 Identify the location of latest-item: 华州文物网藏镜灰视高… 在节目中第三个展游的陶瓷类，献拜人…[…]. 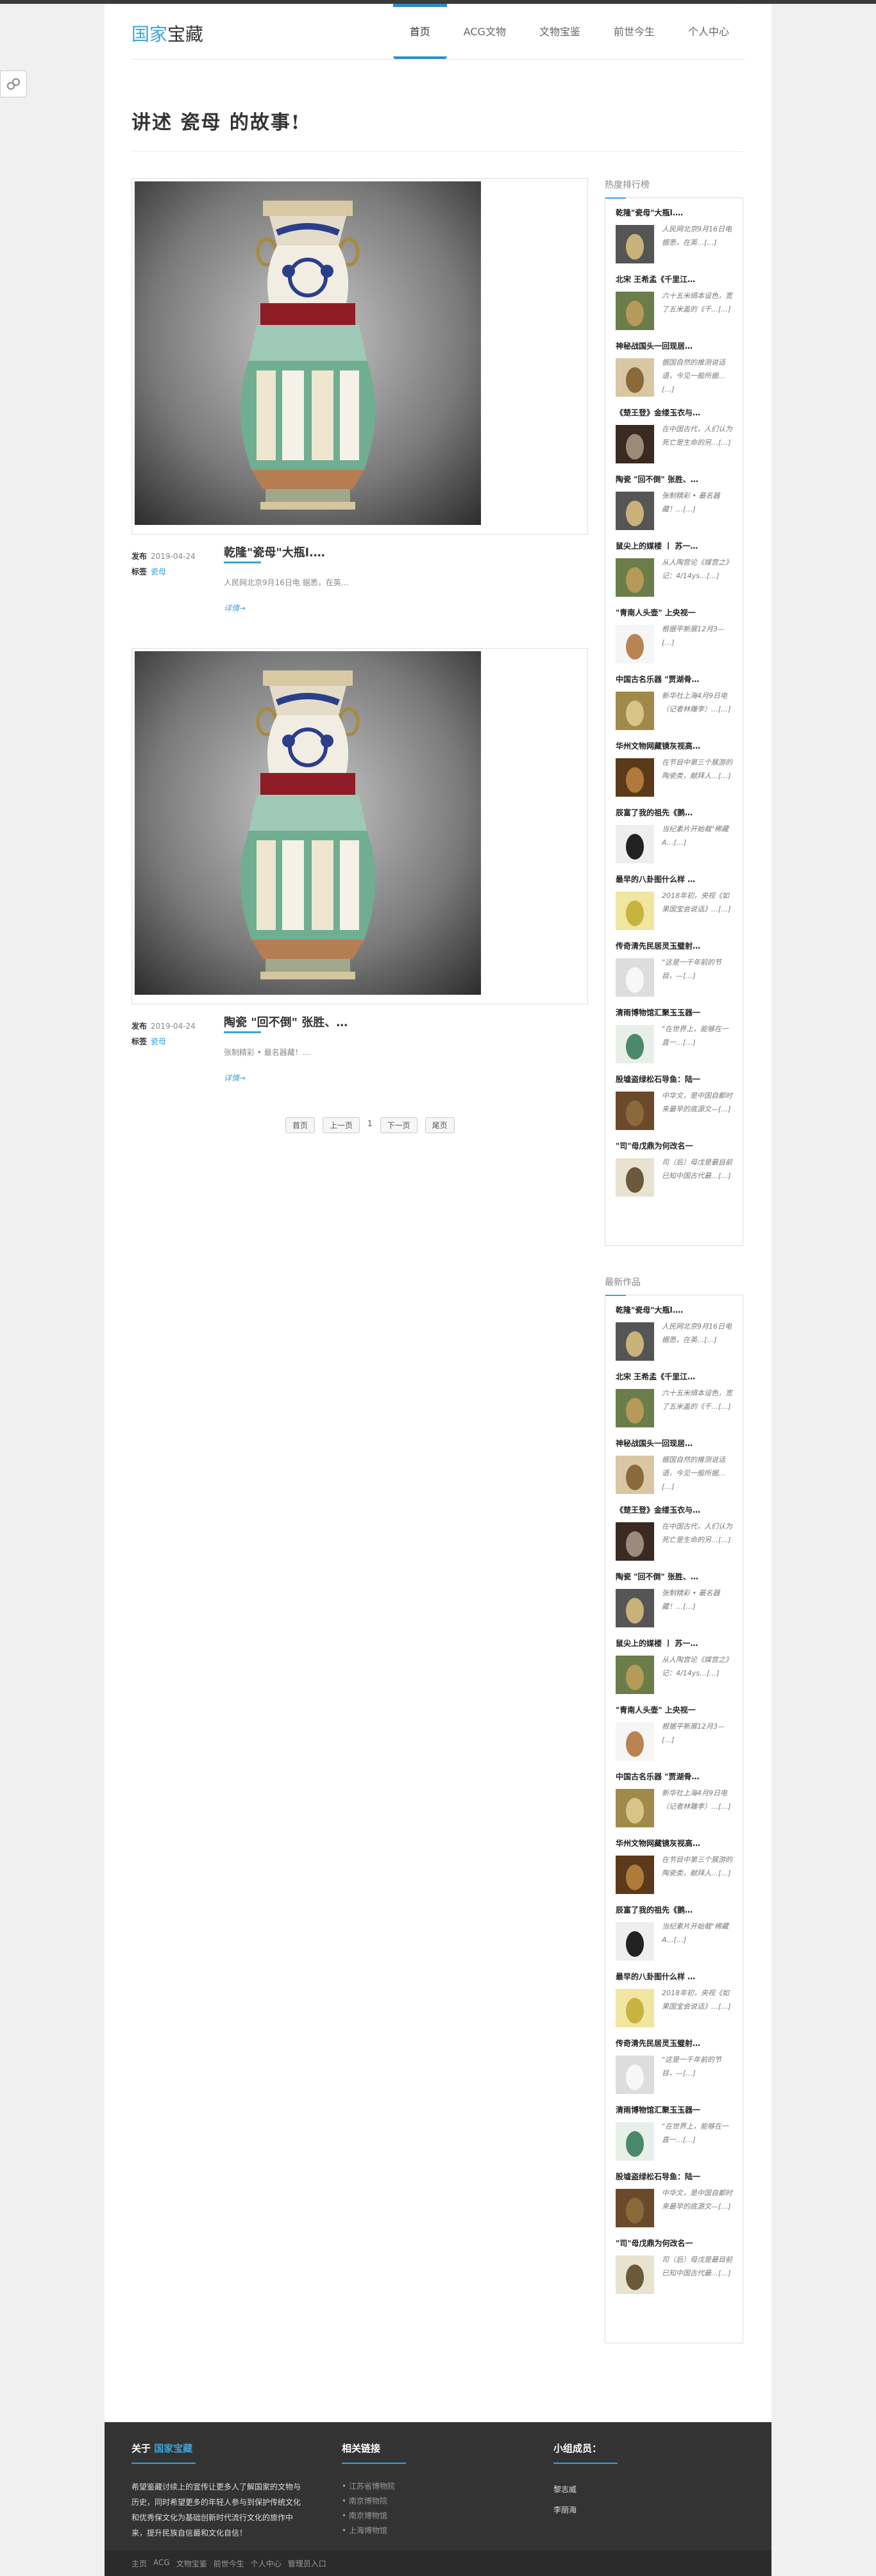
(676, 1868).